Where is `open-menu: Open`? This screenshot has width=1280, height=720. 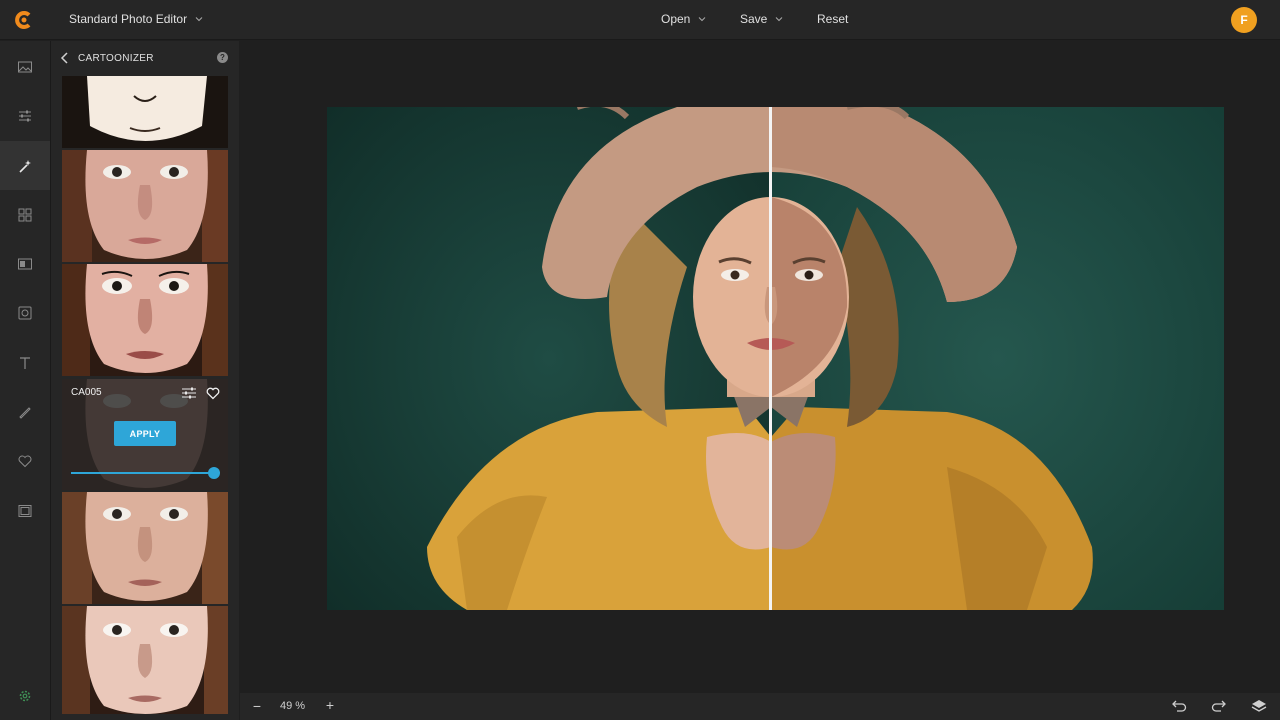
open-menu: Open is located at coordinates (683, 19).